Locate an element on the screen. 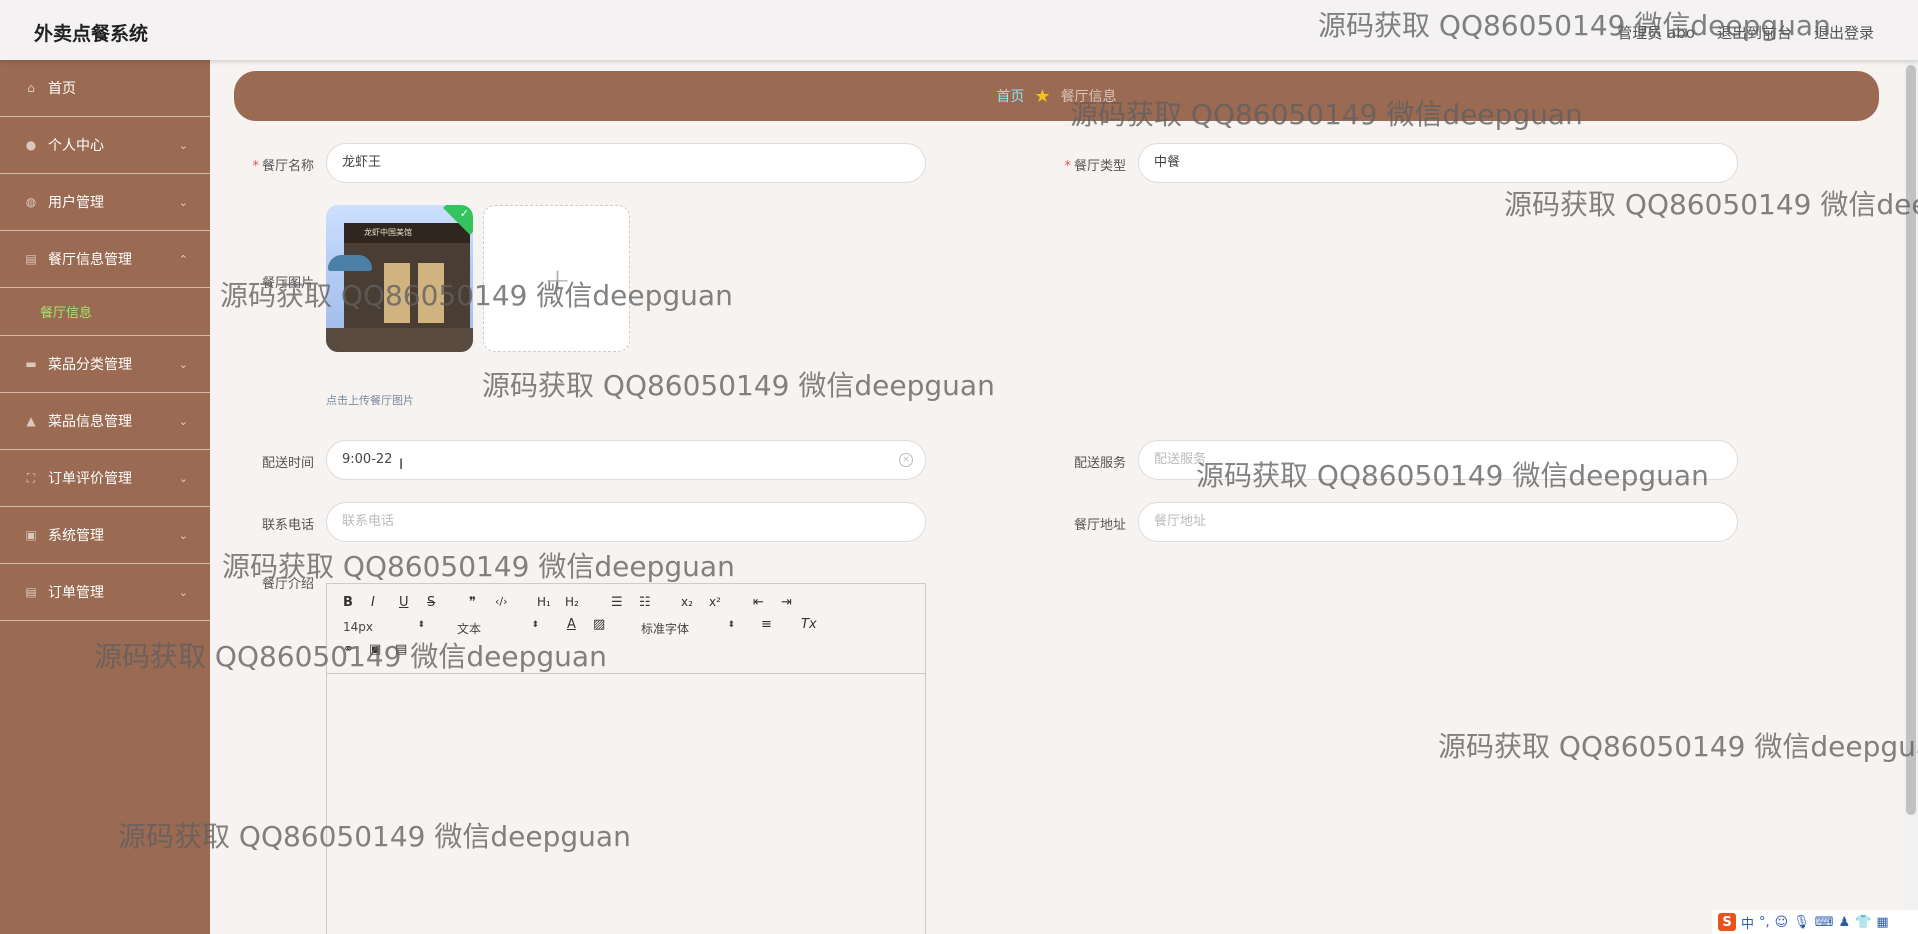  sidebar-item-dish-category: ▬ 菜品分类管理 ⌄ is located at coordinates (105, 364).